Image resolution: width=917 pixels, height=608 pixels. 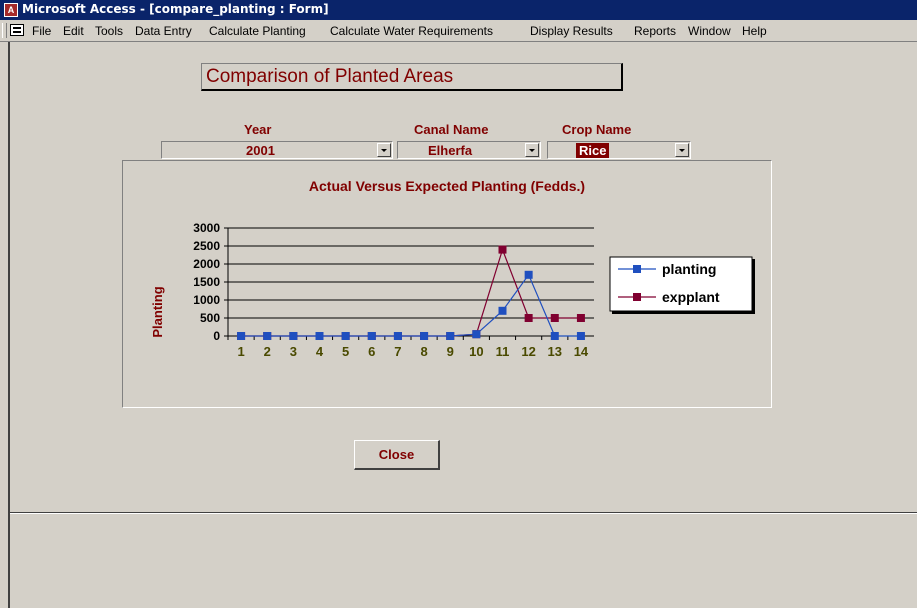 What do you see at coordinates (257, 31) in the screenshot?
I see `menu-calculate-planting: Calculate Planting` at bounding box center [257, 31].